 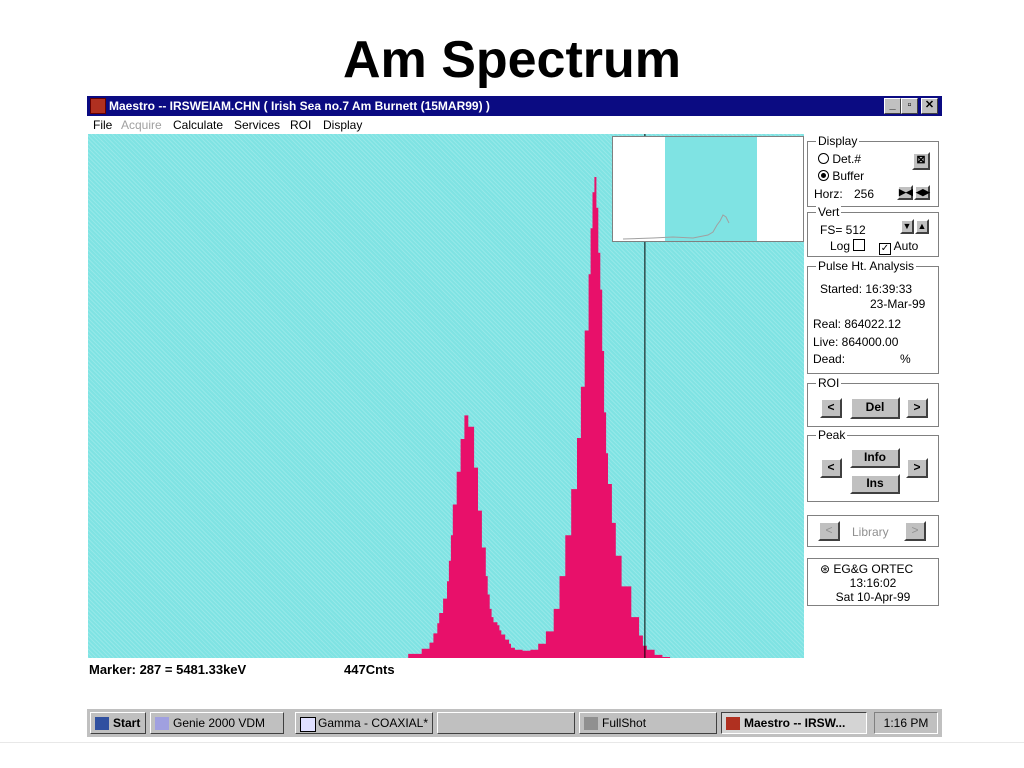 I want to click on menu-services: Services, so click(x=257, y=125).